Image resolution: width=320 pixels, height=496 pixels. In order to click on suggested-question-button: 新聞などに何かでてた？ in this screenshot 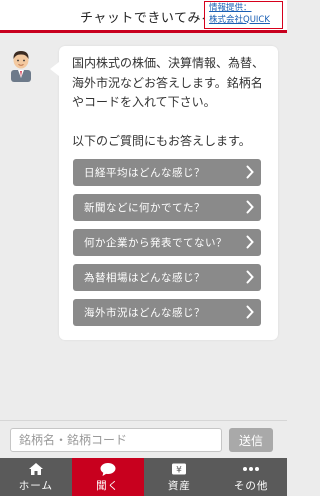, I will do `click(167, 207)`.